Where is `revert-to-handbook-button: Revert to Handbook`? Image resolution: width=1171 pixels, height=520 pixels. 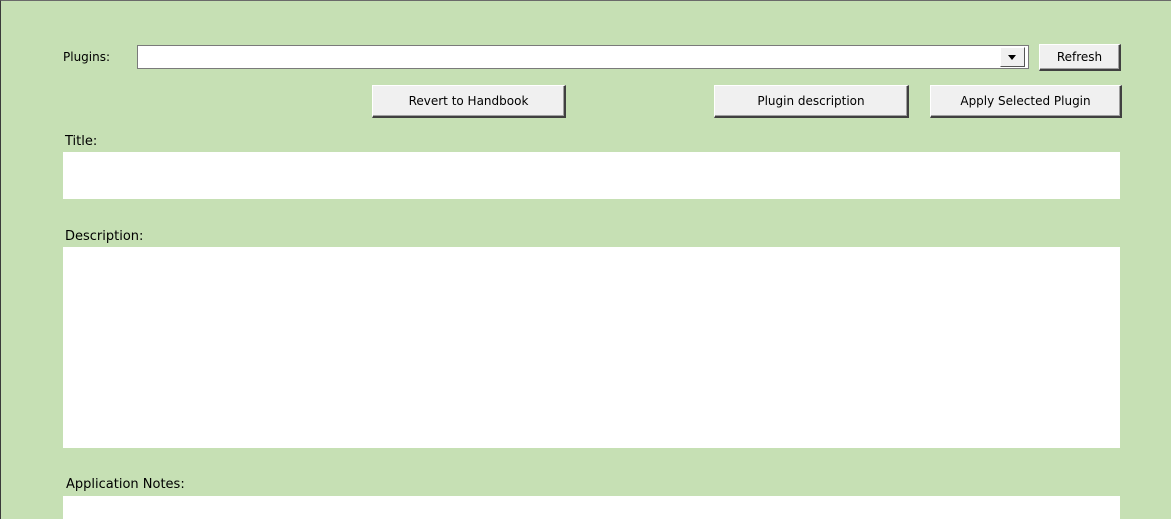 revert-to-handbook-button: Revert to Handbook is located at coordinates (469, 101).